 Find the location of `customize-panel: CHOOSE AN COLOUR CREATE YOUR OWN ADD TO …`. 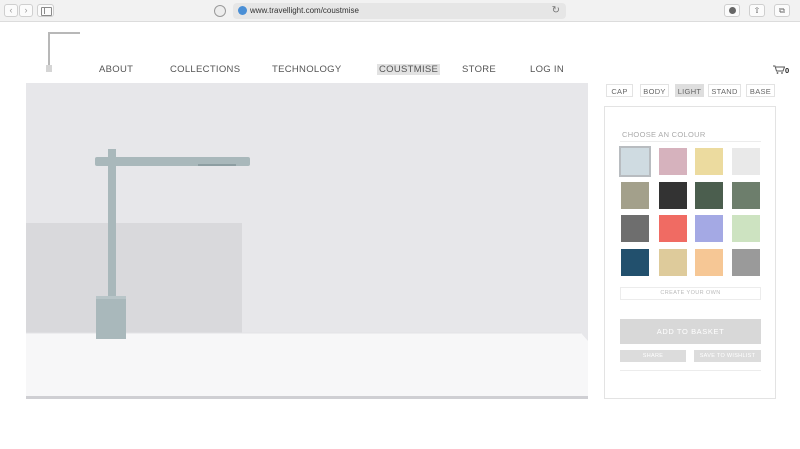

customize-panel: CHOOSE AN COLOUR CREATE YOUR OWN ADD TO … is located at coordinates (690, 252).